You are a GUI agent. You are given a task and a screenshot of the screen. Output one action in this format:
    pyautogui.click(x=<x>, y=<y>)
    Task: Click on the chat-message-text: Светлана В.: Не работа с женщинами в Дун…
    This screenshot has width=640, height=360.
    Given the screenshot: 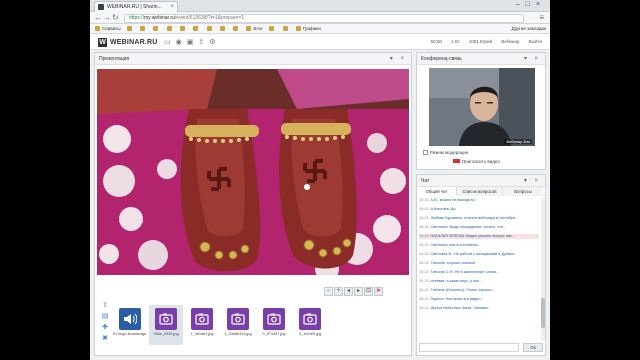 What is the action you would take?
    pyautogui.click(x=474, y=254)
    